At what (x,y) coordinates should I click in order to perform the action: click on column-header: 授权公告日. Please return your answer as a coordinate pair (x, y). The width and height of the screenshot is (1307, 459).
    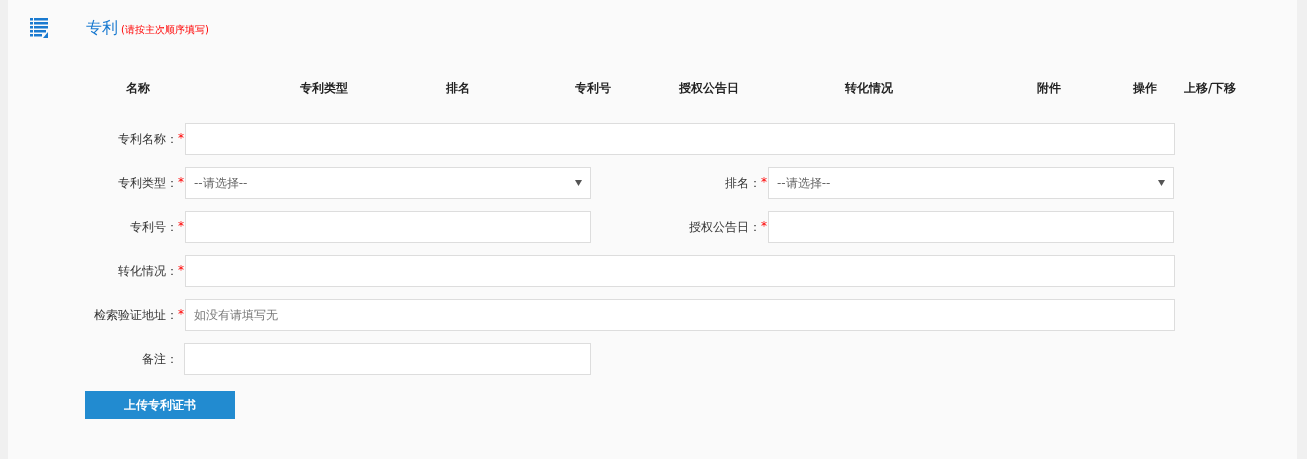
    Looking at the image, I should click on (709, 89).